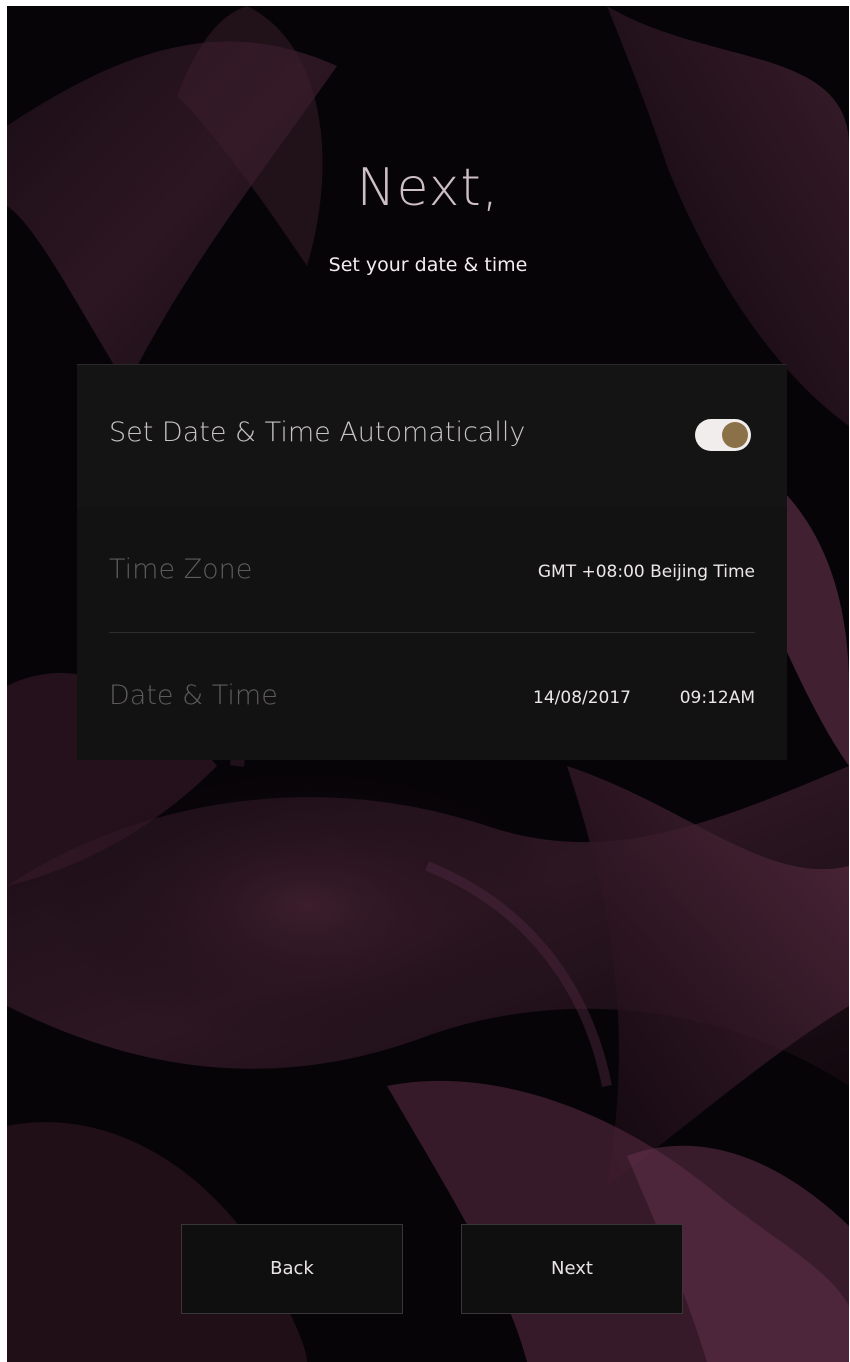 This screenshot has width=850, height=1362. What do you see at coordinates (582, 698) in the screenshot?
I see `date-value: 14/08/2017` at bounding box center [582, 698].